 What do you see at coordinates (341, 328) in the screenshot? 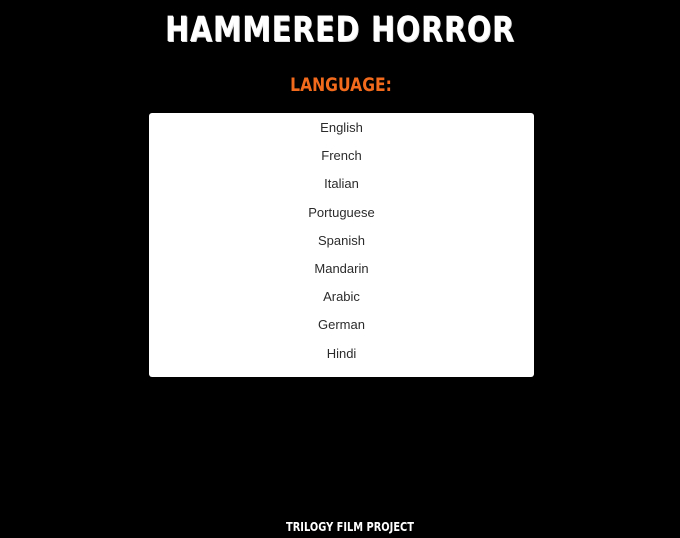
I see `language-option-german: German` at bounding box center [341, 328].